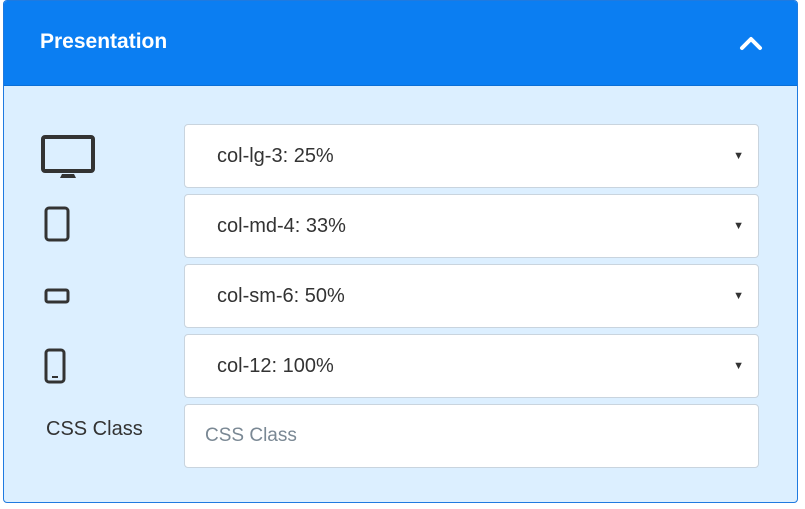 The image size is (805, 509). I want to click on phone-icon, so click(55, 366).